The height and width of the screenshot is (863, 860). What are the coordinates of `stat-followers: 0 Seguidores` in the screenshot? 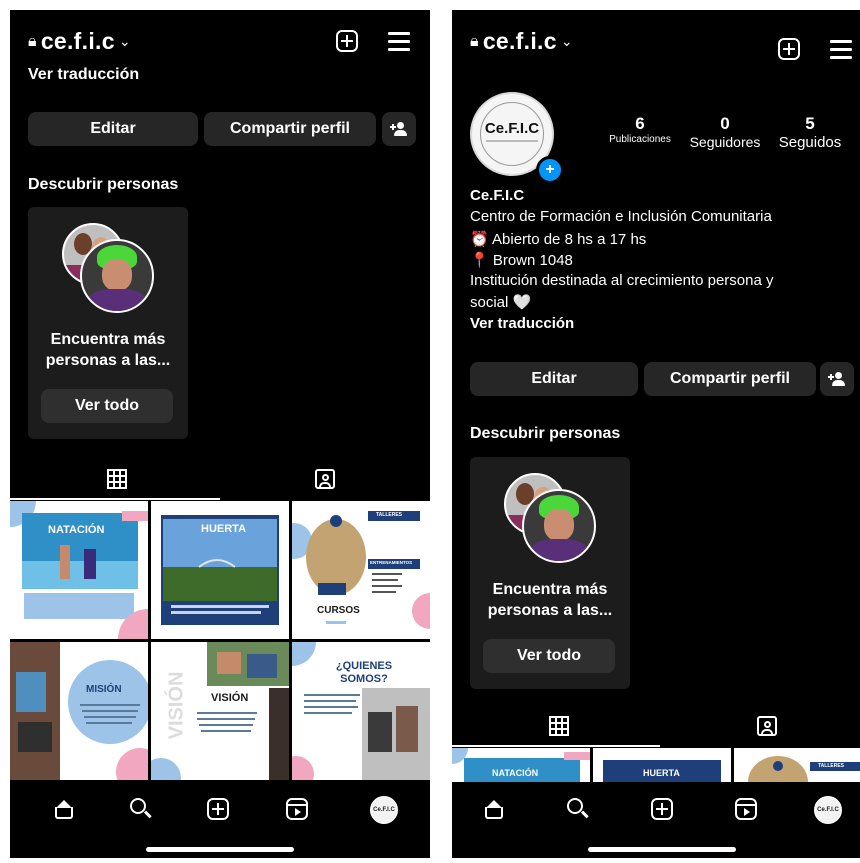 It's located at (725, 132).